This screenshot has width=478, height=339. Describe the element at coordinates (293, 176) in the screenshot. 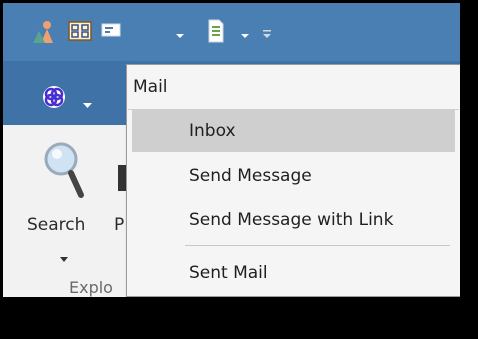

I see `menu-item-send-message: Send Message` at that location.